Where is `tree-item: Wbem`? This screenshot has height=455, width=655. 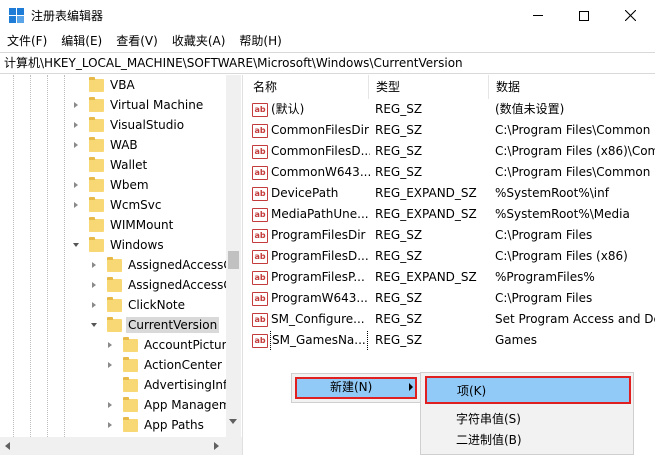
tree-item: Wbem is located at coordinates (111, 185).